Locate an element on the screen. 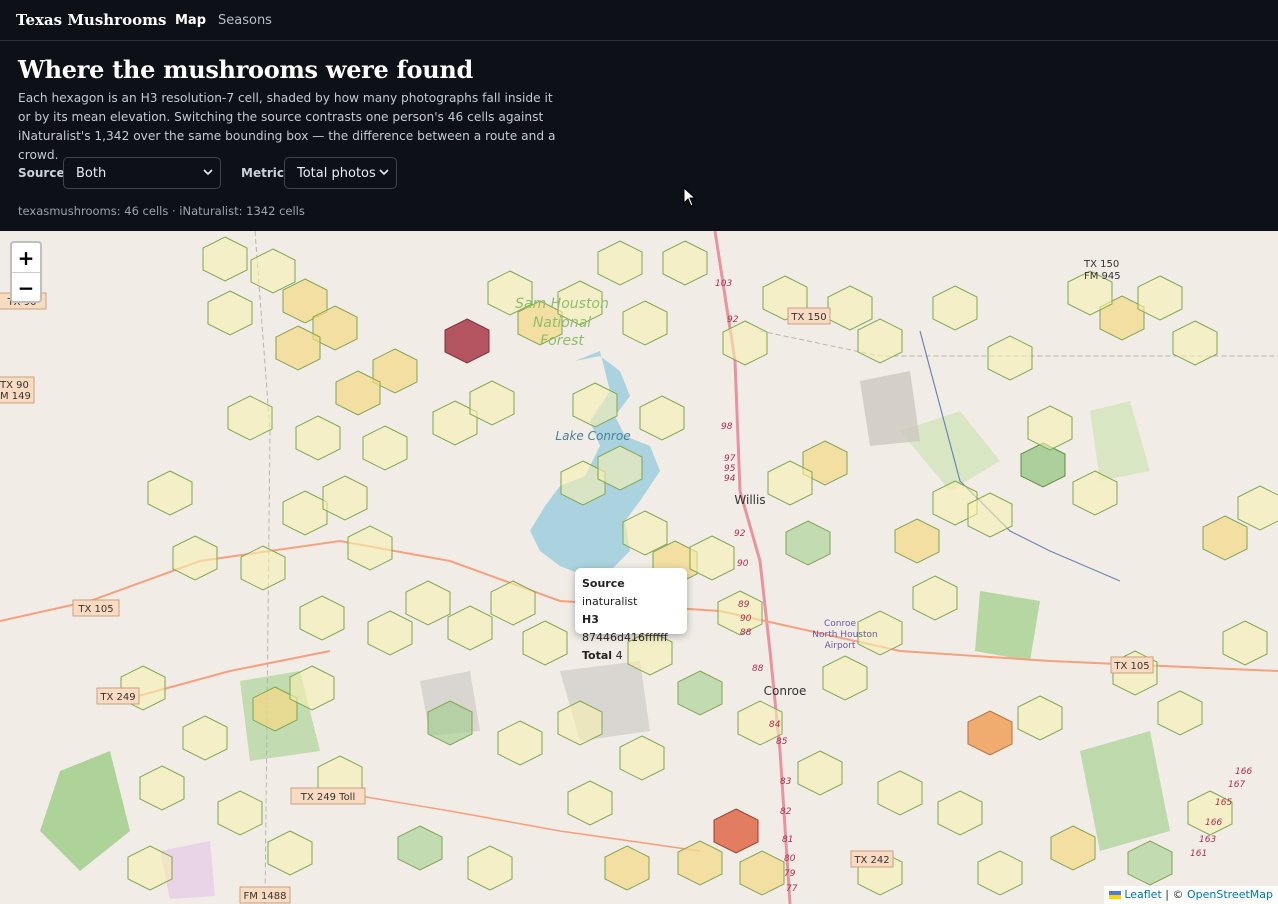  map-attribution: Leaflet | © OpenStreetMap is located at coordinates (1191, 895).